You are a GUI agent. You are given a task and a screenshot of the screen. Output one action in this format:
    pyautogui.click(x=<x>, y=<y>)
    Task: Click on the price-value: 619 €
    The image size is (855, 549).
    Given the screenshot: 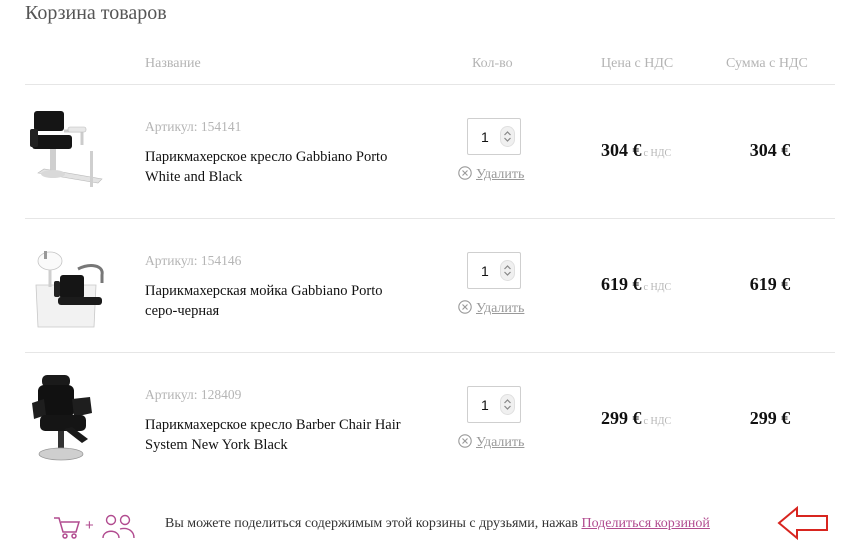 What is the action you would take?
    pyautogui.click(x=621, y=284)
    